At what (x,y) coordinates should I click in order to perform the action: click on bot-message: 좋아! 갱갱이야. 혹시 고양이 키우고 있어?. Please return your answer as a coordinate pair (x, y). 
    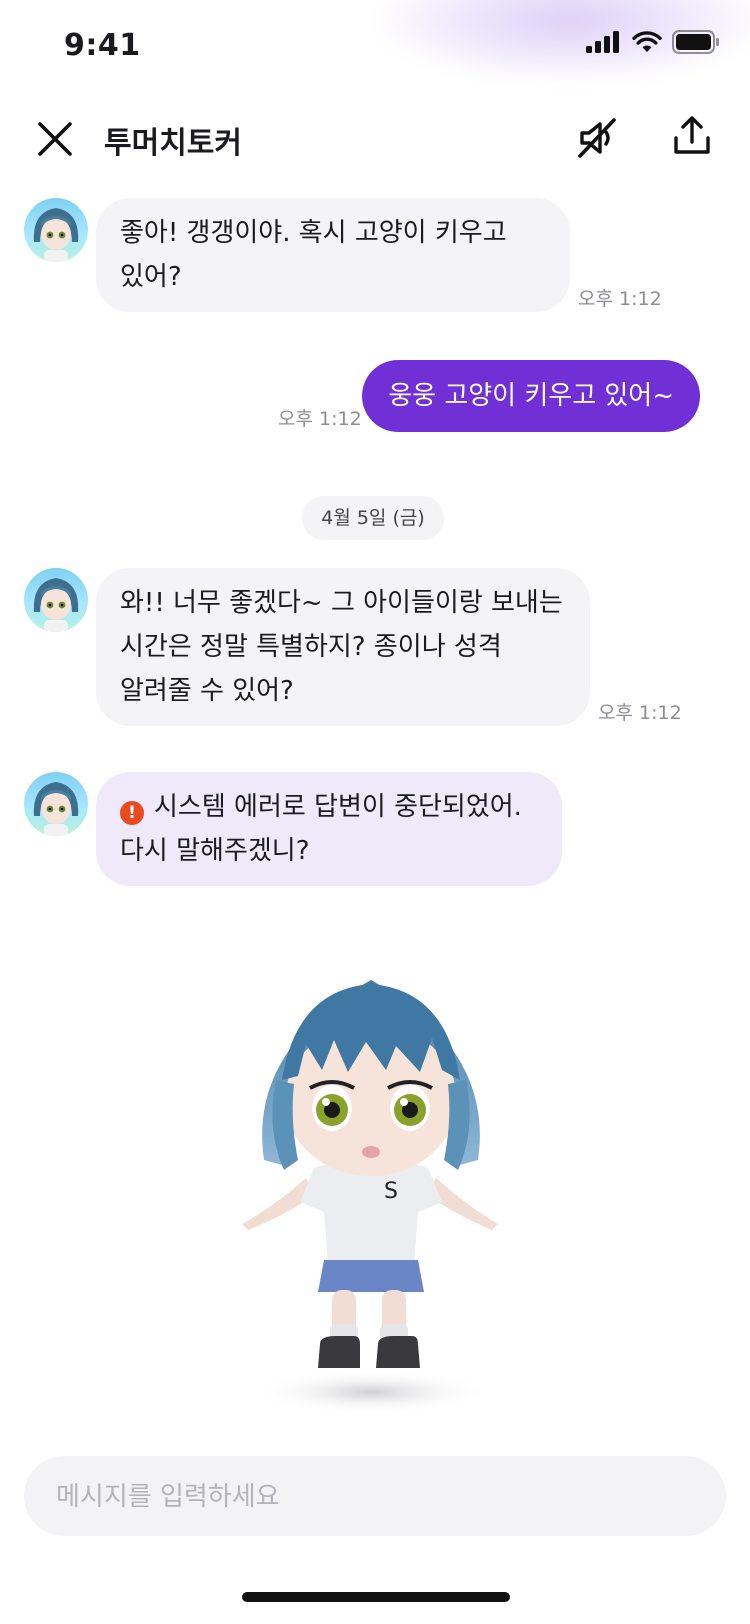
    Looking at the image, I should click on (333, 255).